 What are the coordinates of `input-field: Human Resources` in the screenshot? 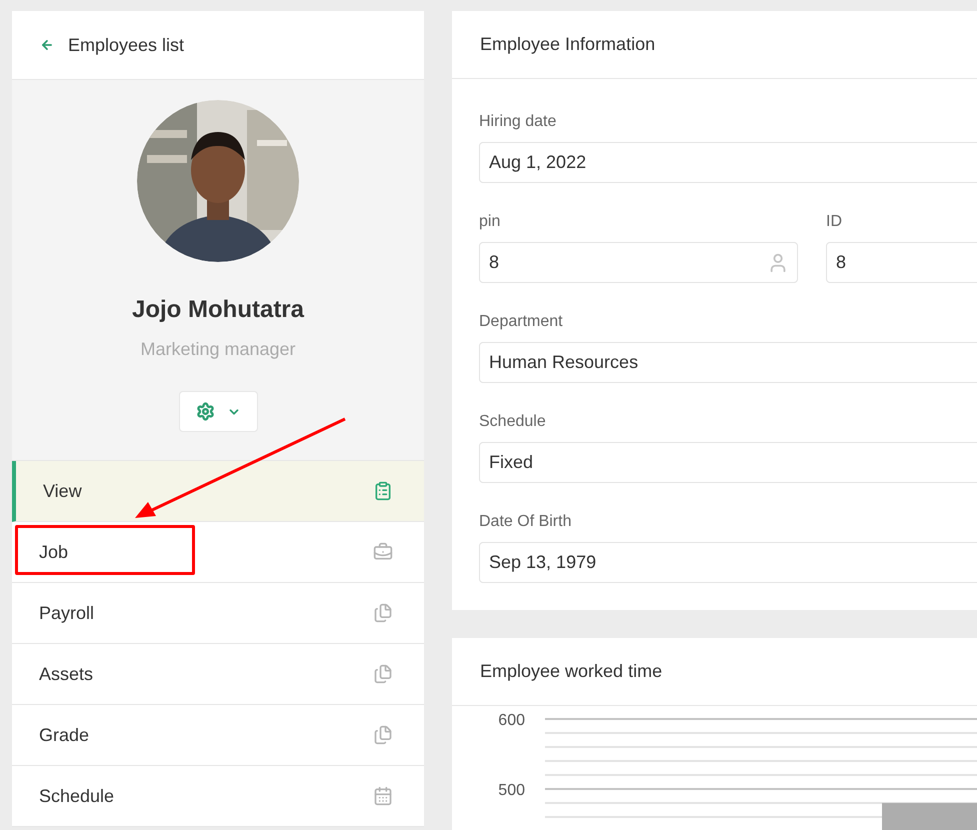 It's located at (728, 362).